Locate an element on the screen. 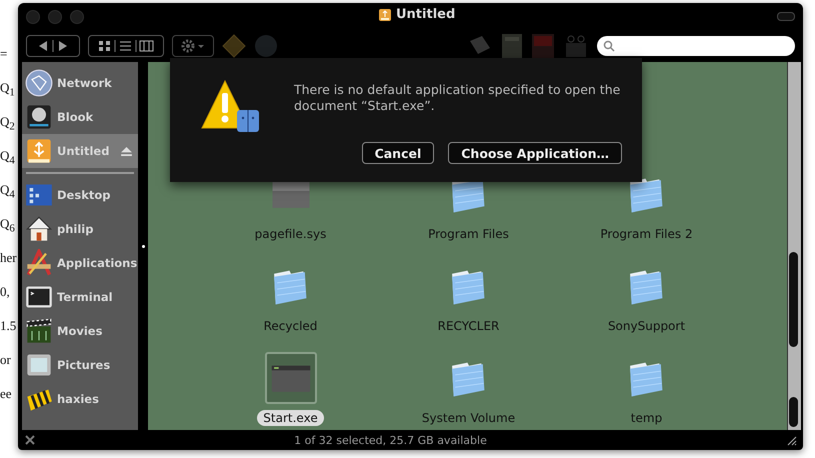 This screenshot has width=815, height=458. scroll-bar is located at coordinates (794, 246).